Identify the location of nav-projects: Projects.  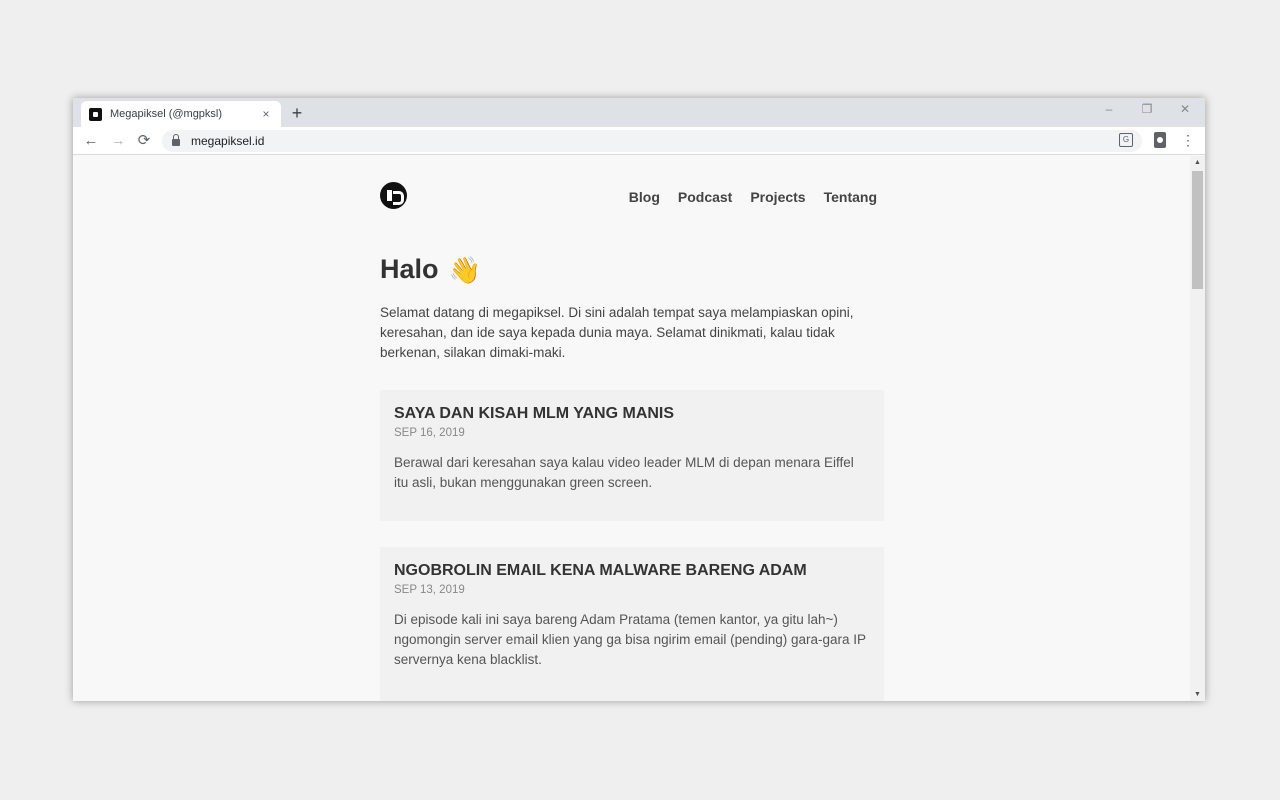
(777, 197).